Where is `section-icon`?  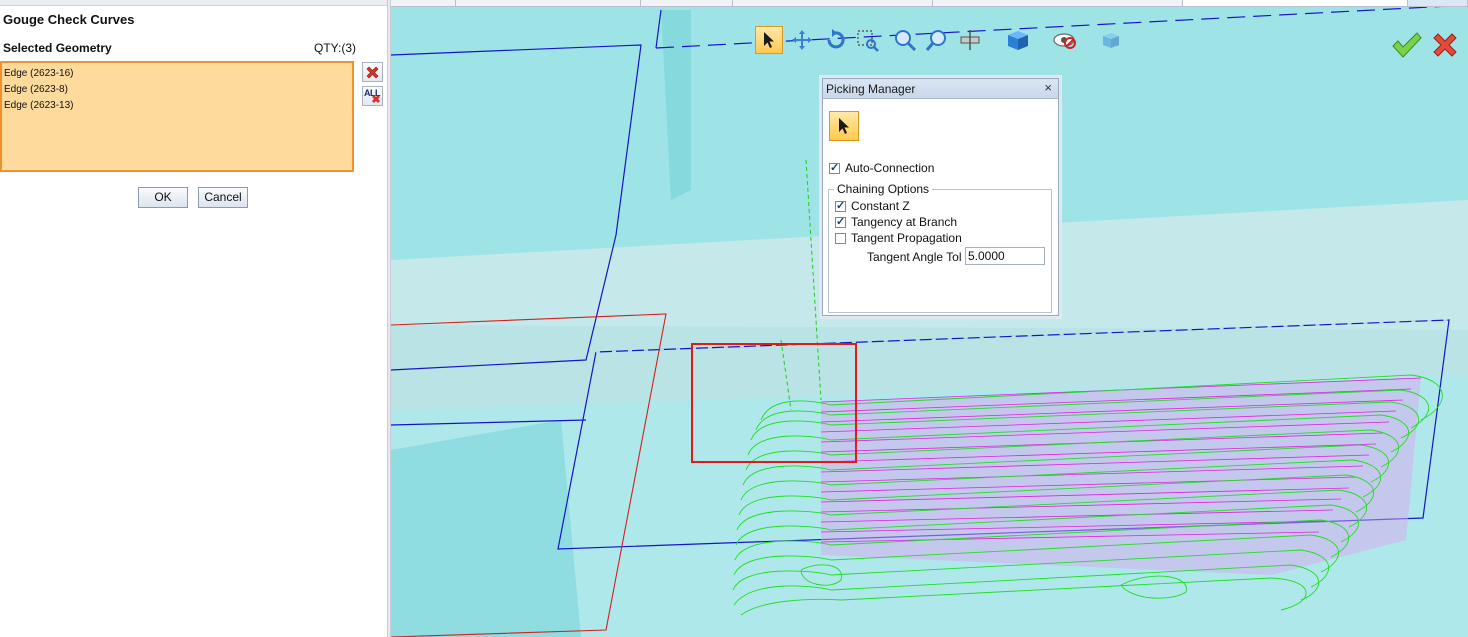 section-icon is located at coordinates (970, 40).